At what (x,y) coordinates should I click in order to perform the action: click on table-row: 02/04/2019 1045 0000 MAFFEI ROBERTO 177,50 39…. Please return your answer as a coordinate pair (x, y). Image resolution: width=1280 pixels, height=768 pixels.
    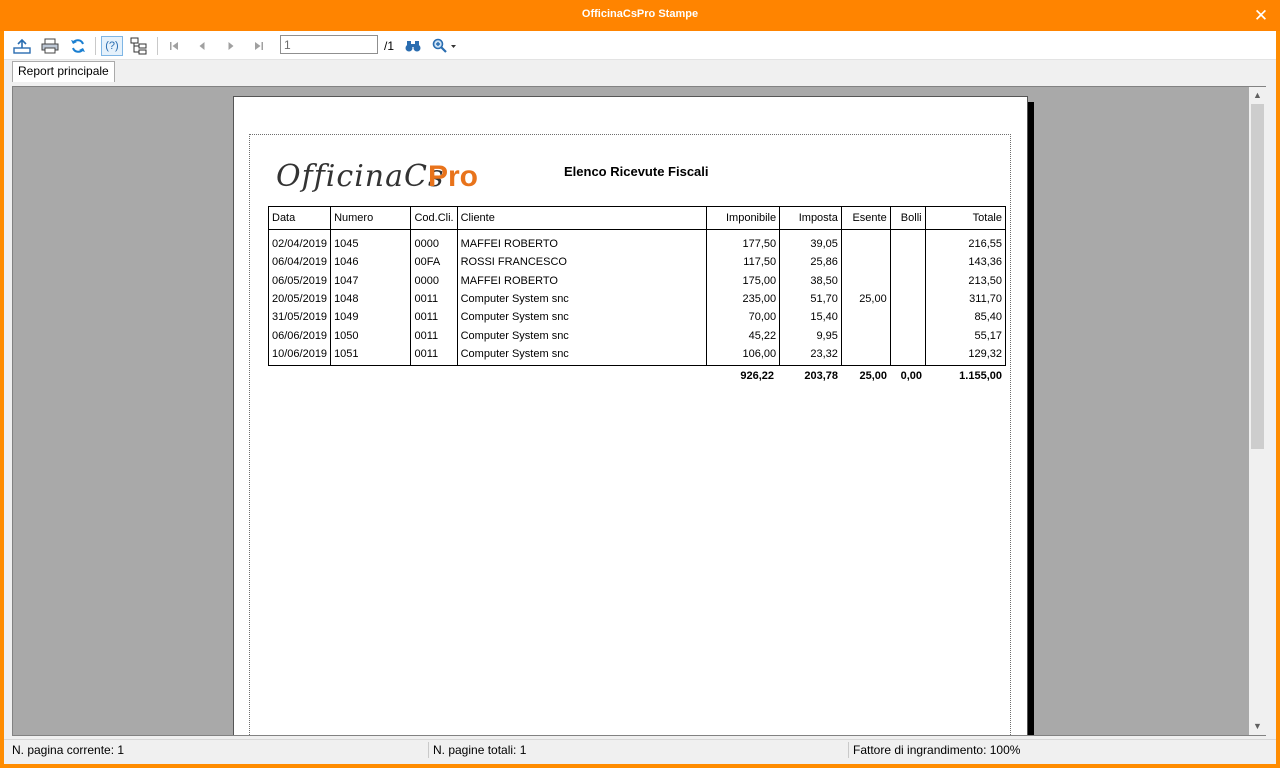
    Looking at the image, I should click on (637, 241).